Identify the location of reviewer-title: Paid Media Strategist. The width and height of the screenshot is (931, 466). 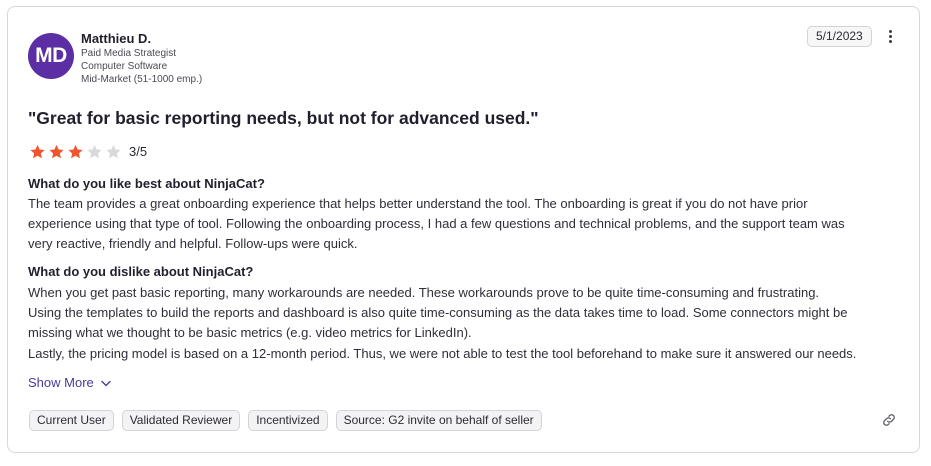
(129, 53).